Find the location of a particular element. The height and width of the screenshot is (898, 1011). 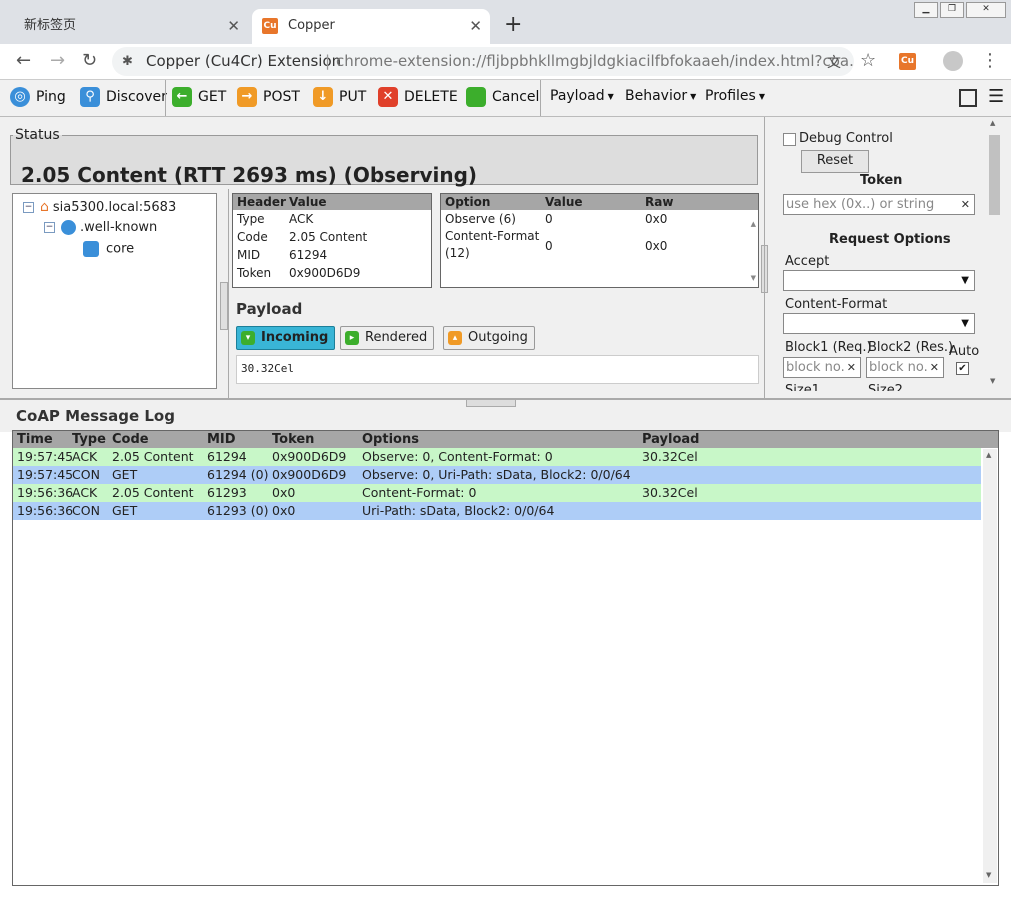

new-tab-button: + is located at coordinates (513, 24).